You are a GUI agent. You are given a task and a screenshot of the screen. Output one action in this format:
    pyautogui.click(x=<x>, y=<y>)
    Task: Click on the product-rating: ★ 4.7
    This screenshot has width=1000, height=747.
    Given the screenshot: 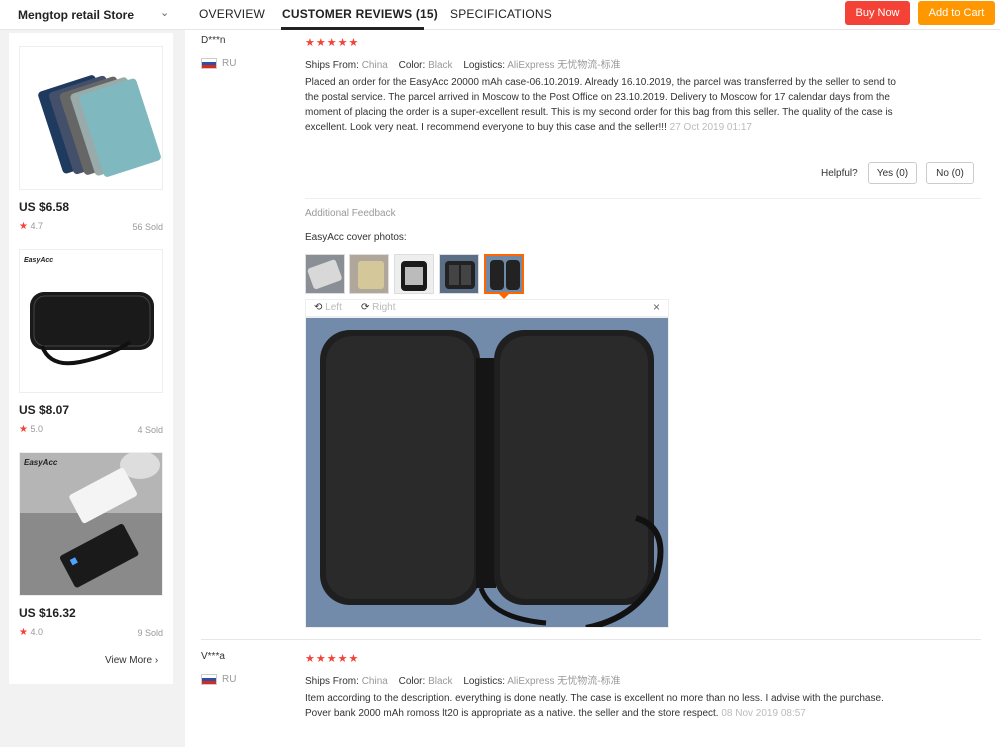 What is the action you would take?
    pyautogui.click(x=31, y=226)
    